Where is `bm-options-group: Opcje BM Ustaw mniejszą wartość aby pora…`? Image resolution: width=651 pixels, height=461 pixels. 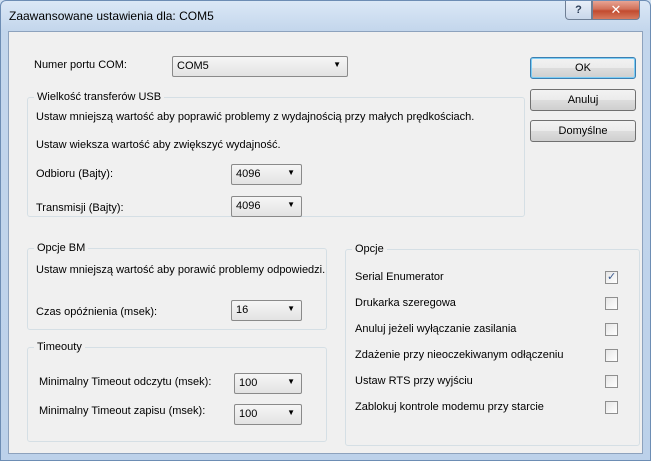
bm-options-group: Opcje BM Ustaw mniejszą wartość aby pora… is located at coordinates (177, 286).